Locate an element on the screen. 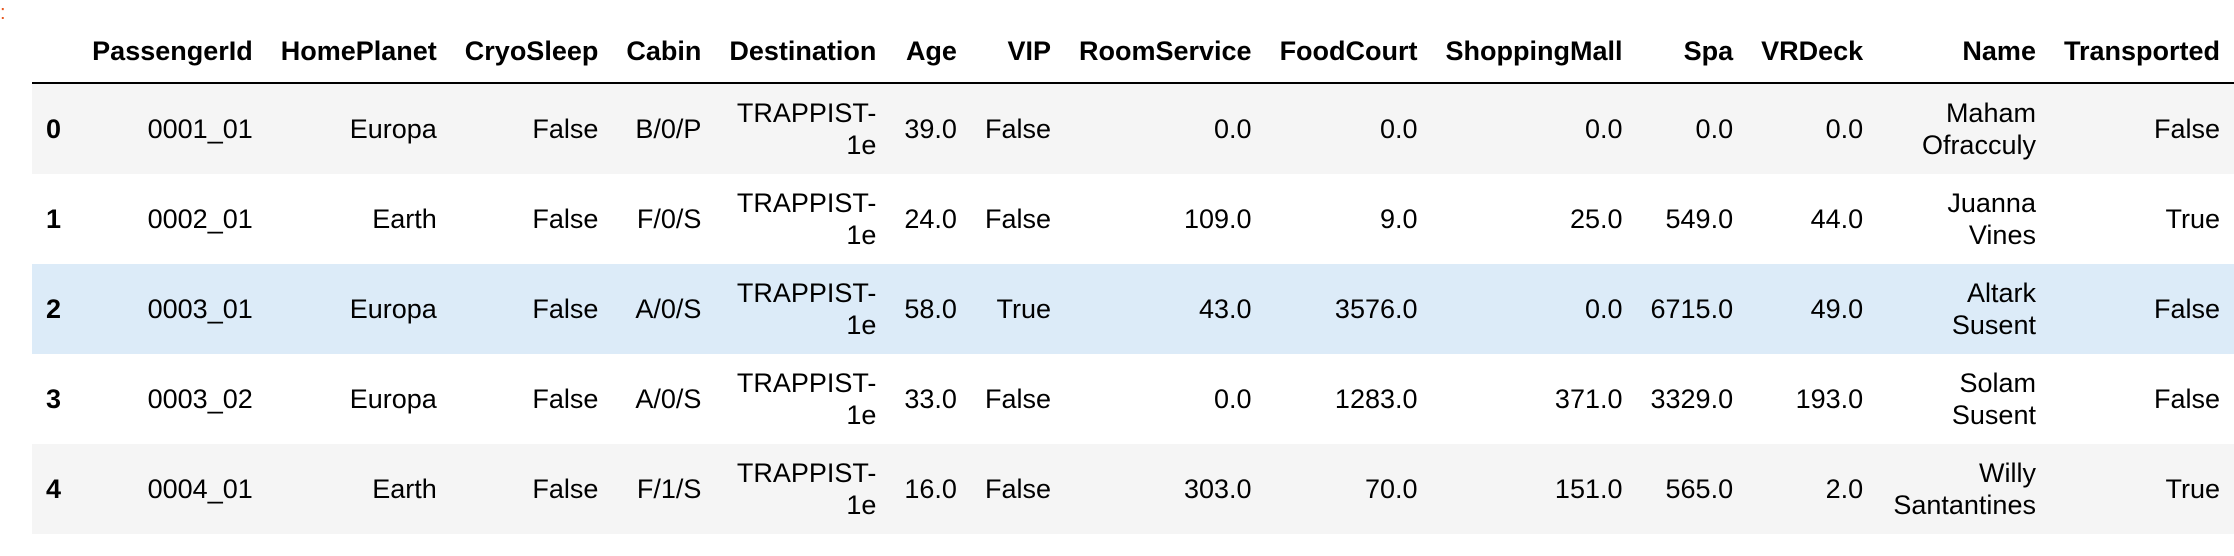  cell-age: 33.0 is located at coordinates (930, 399).